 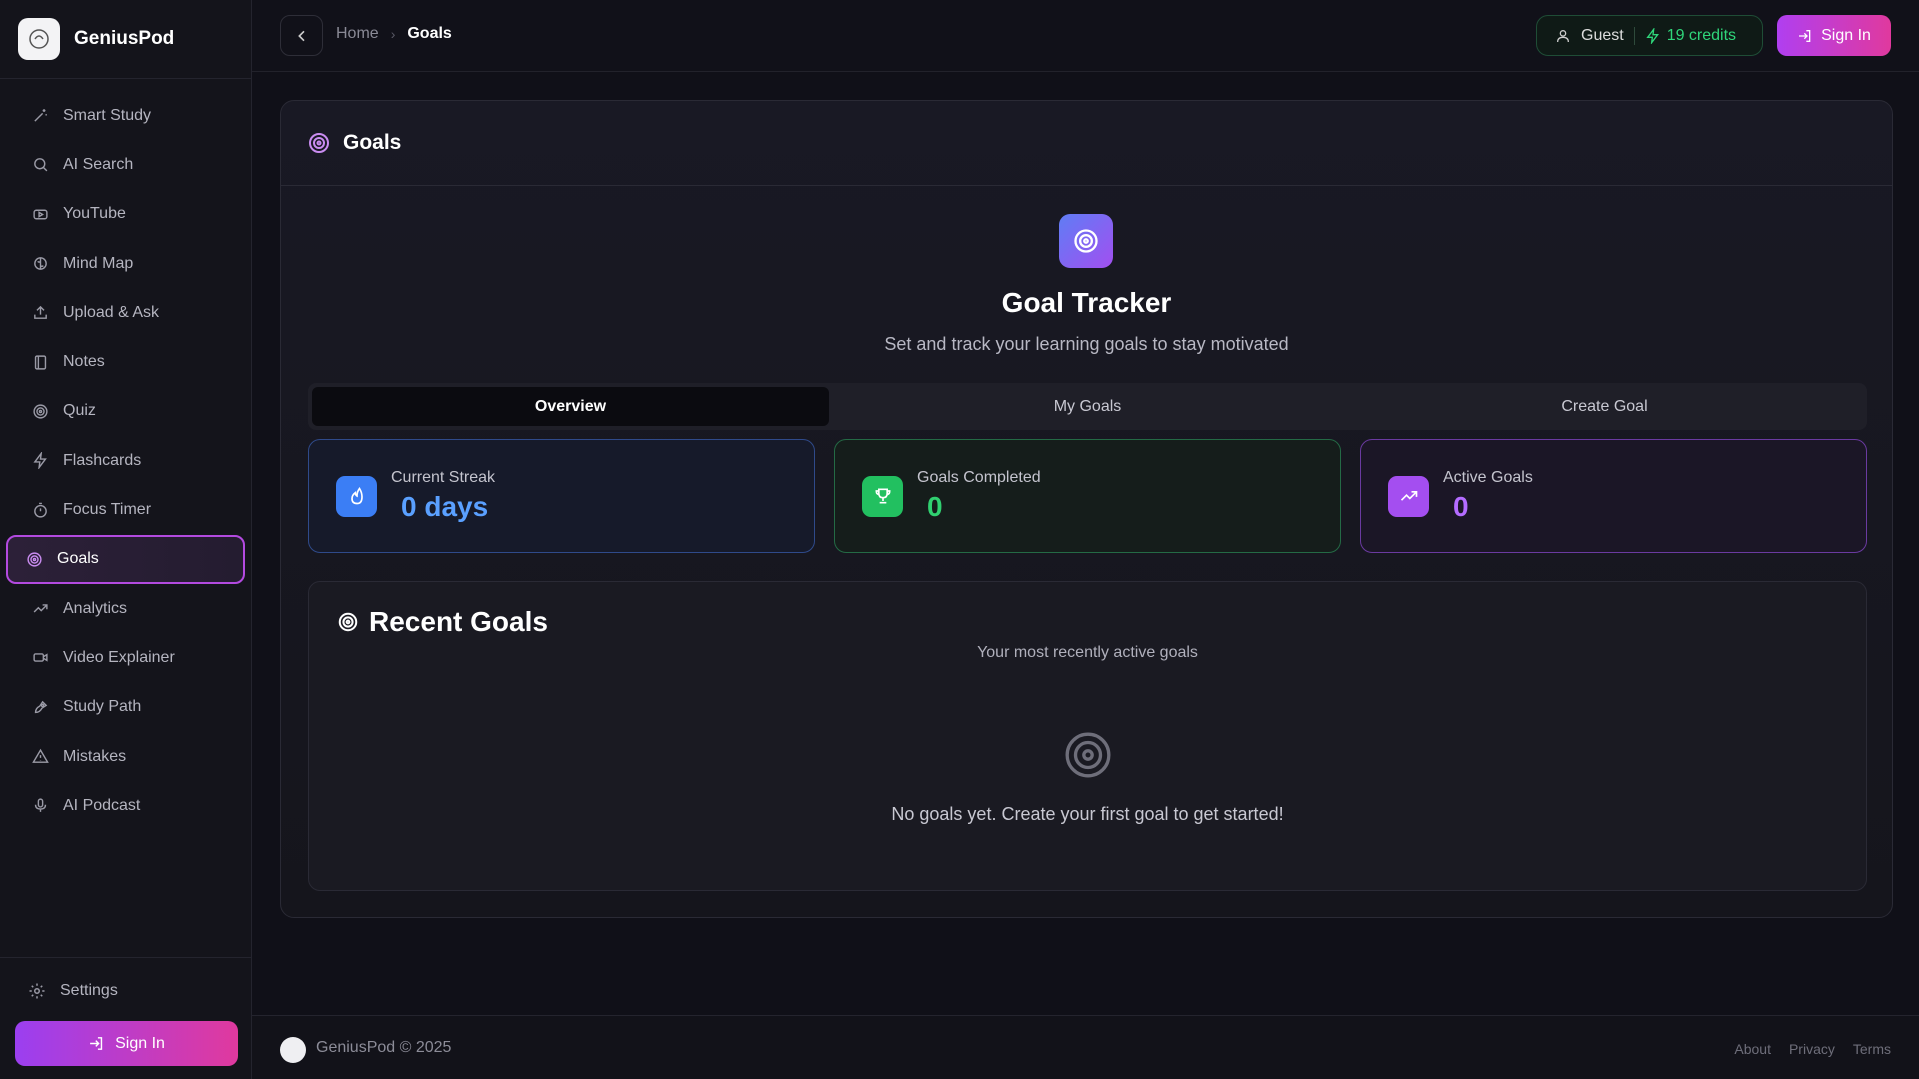 I want to click on rocket-icon, so click(x=41, y=706).